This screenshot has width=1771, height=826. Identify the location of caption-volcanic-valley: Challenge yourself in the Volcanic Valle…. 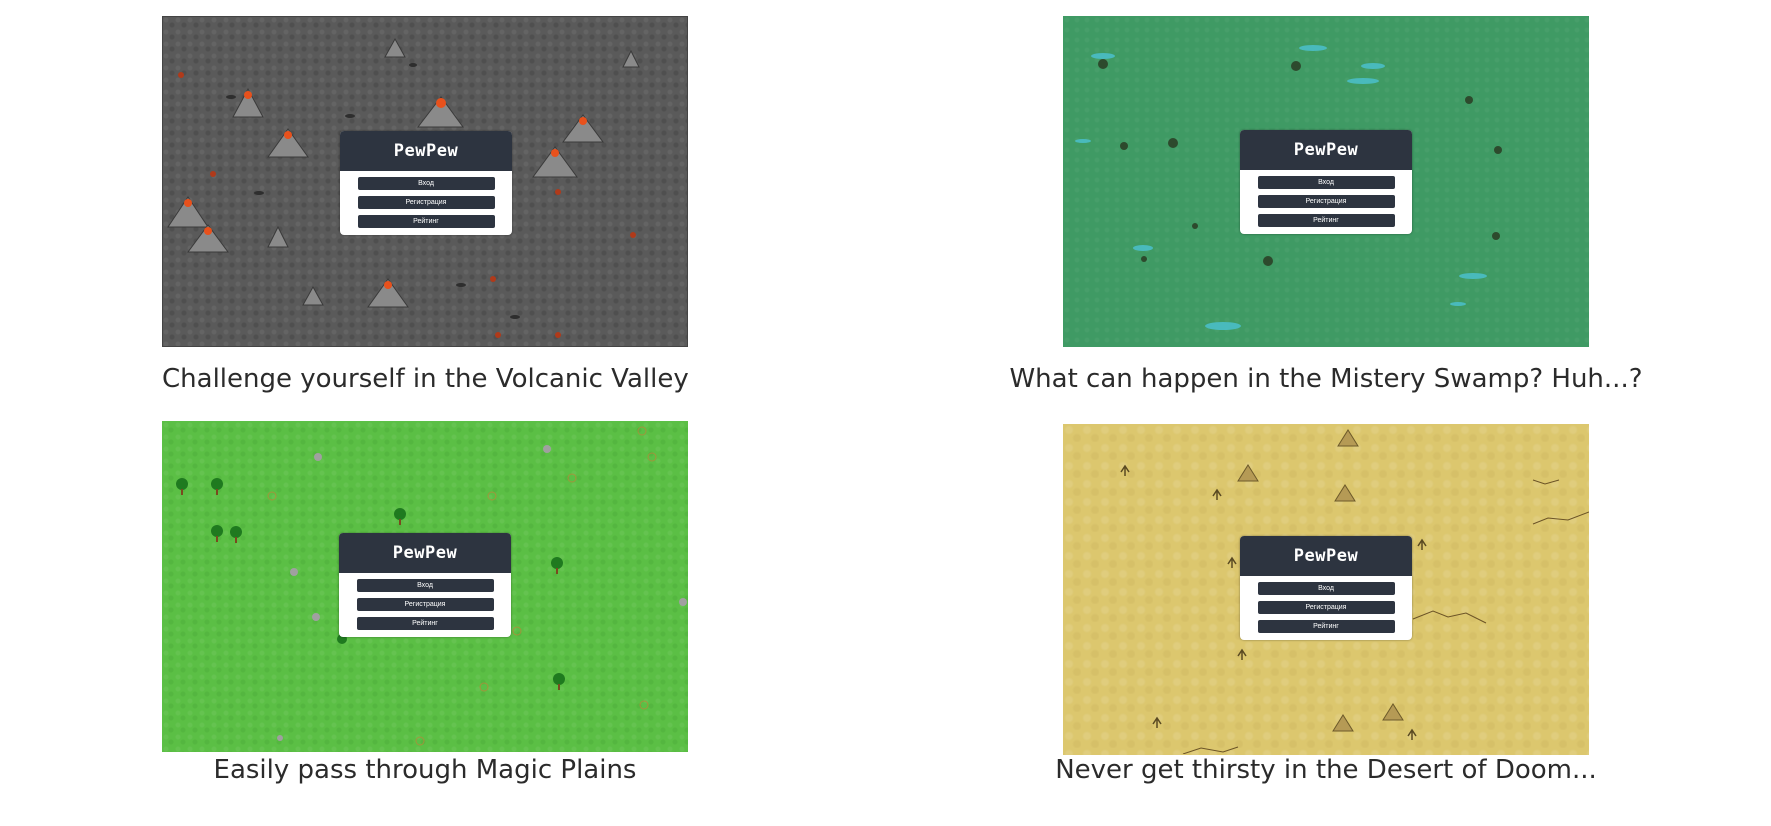
(425, 379).